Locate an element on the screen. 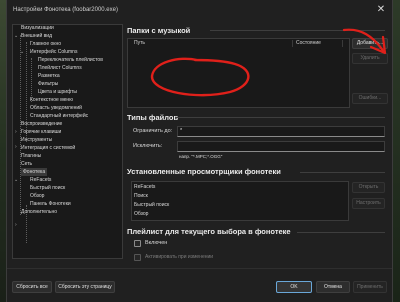  tree-item-album-list: Обзор is located at coordinates (37, 196).